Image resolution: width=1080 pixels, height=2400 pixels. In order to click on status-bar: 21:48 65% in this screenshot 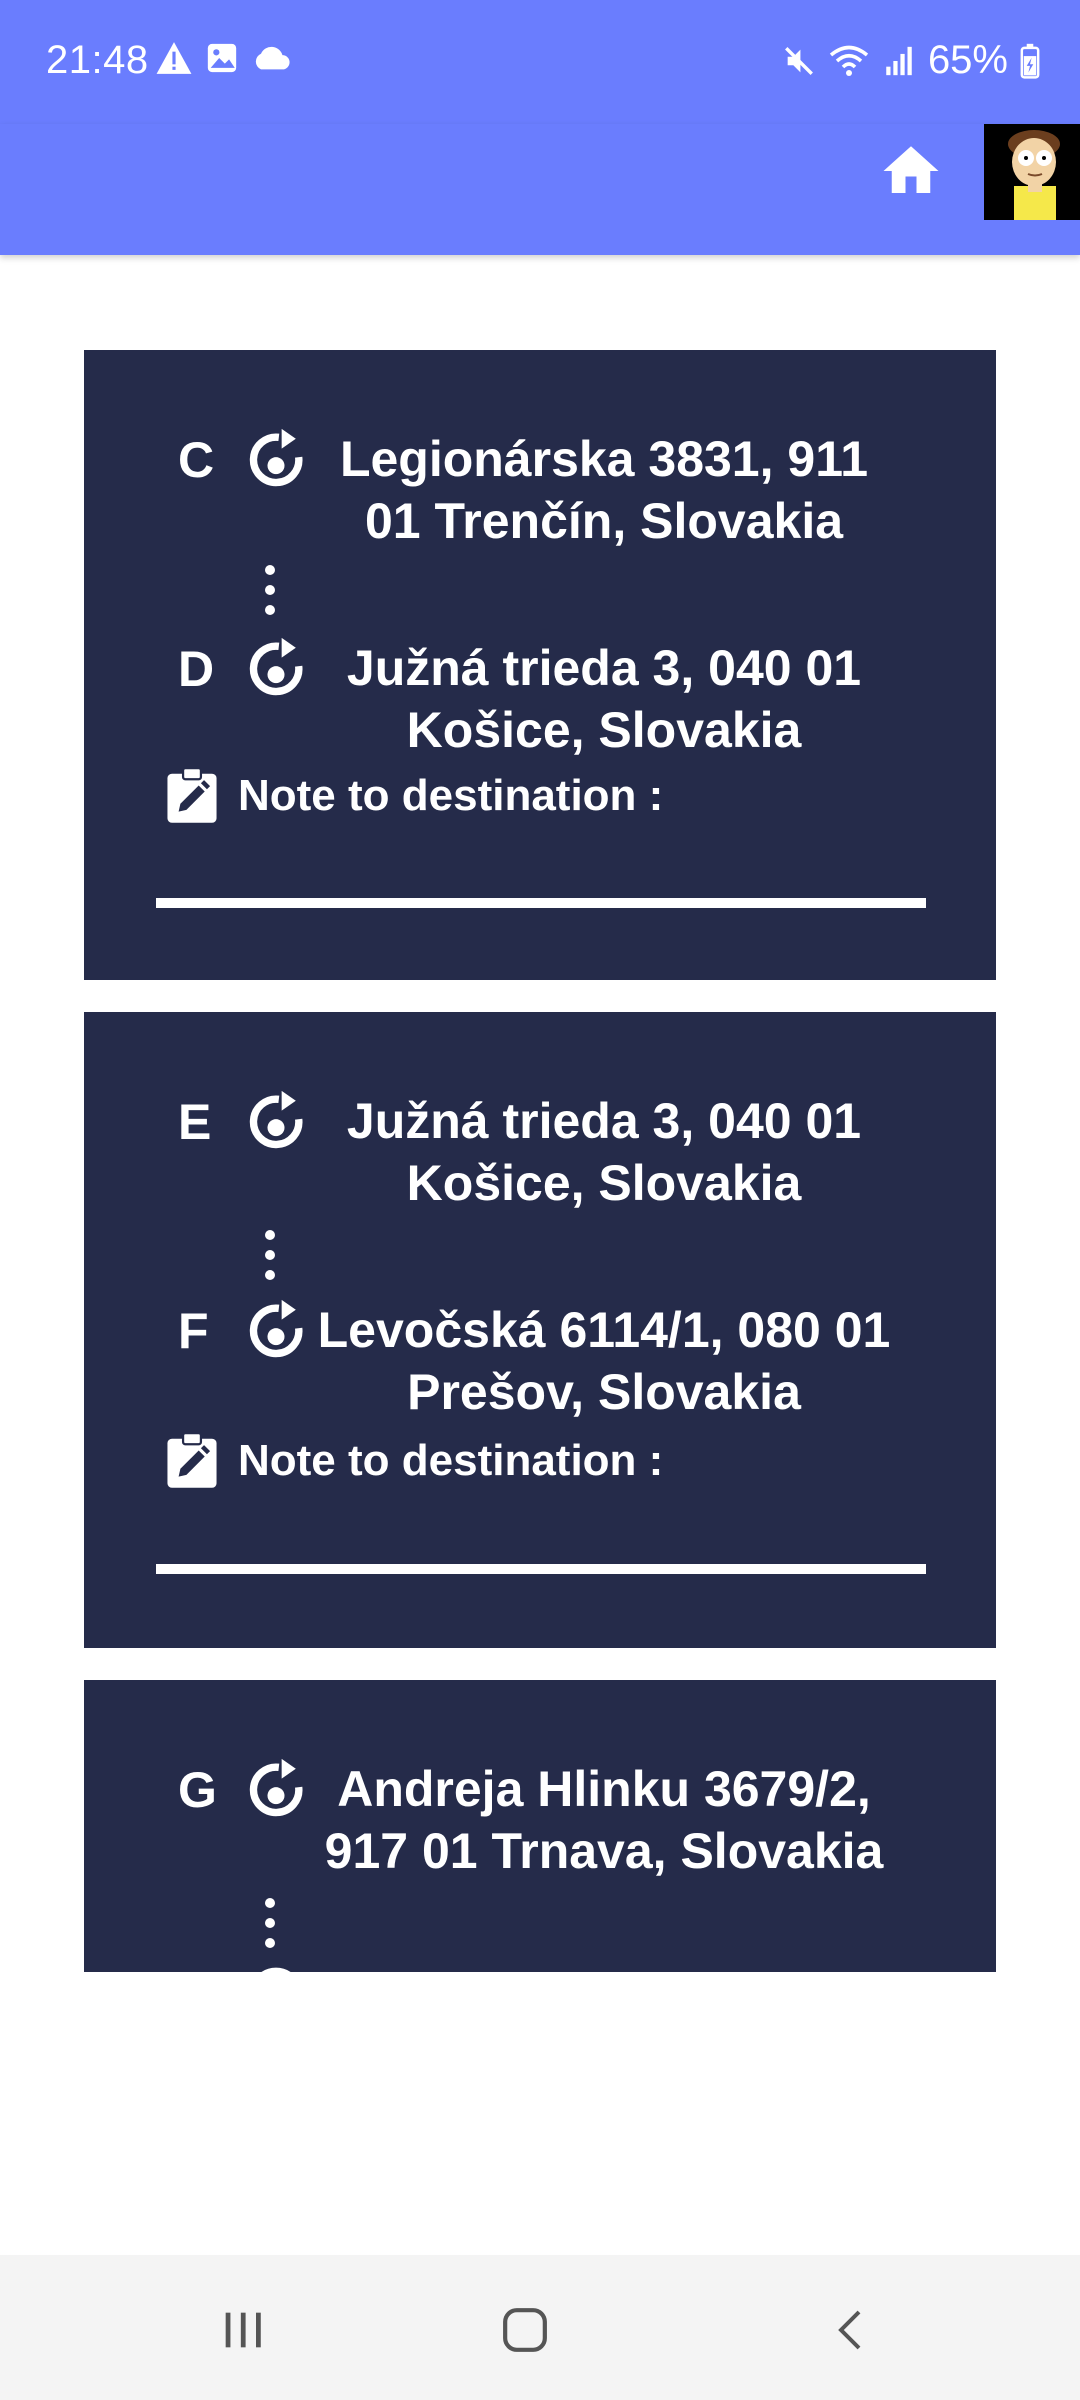, I will do `click(540, 62)`.